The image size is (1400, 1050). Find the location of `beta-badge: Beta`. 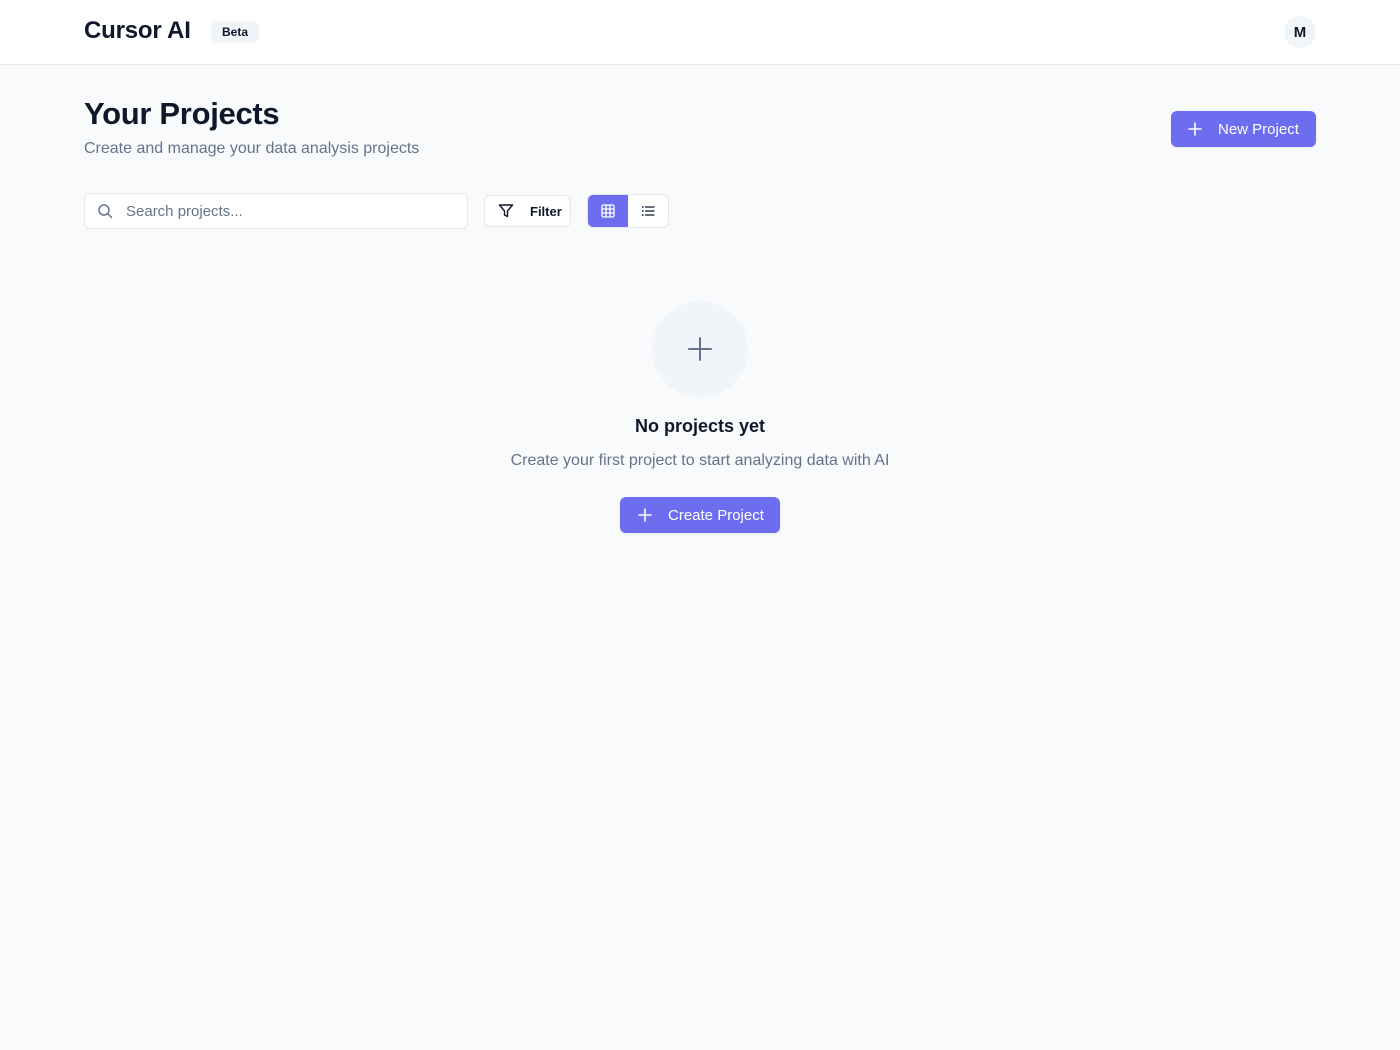

beta-badge: Beta is located at coordinates (235, 32).